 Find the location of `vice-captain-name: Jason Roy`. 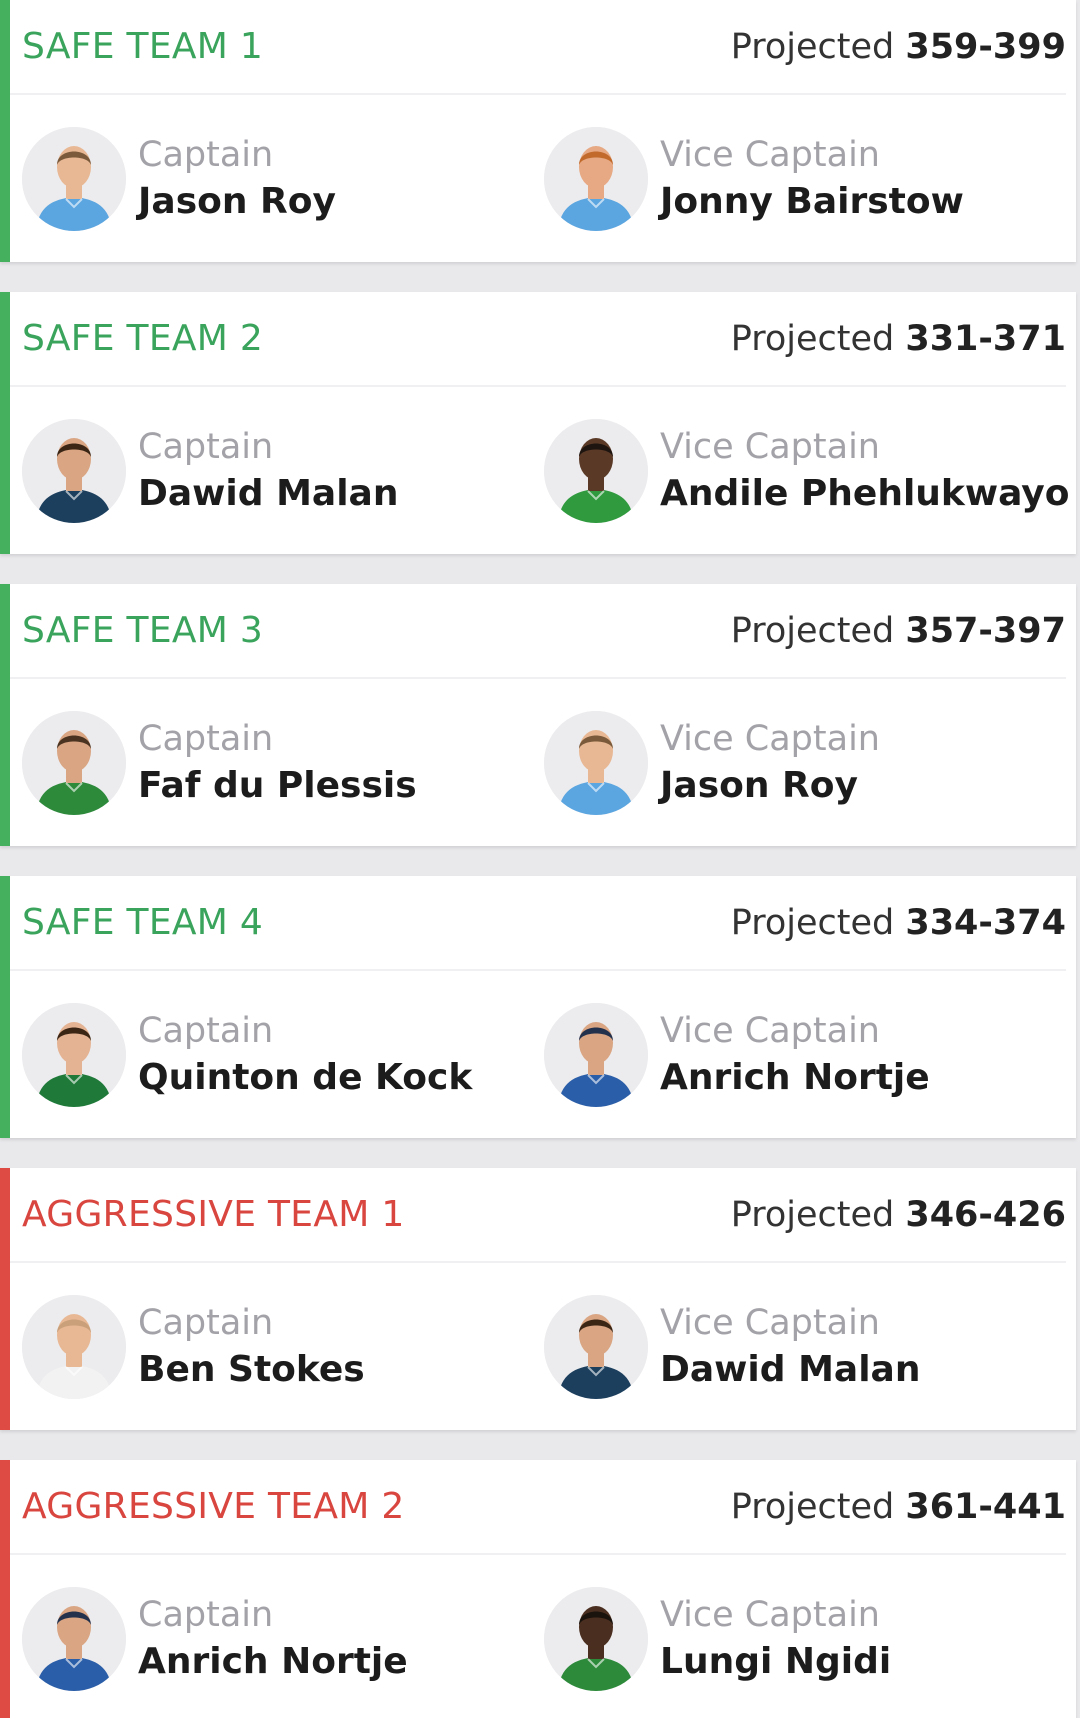

vice-captain-name: Jason Roy is located at coordinates (759, 785).